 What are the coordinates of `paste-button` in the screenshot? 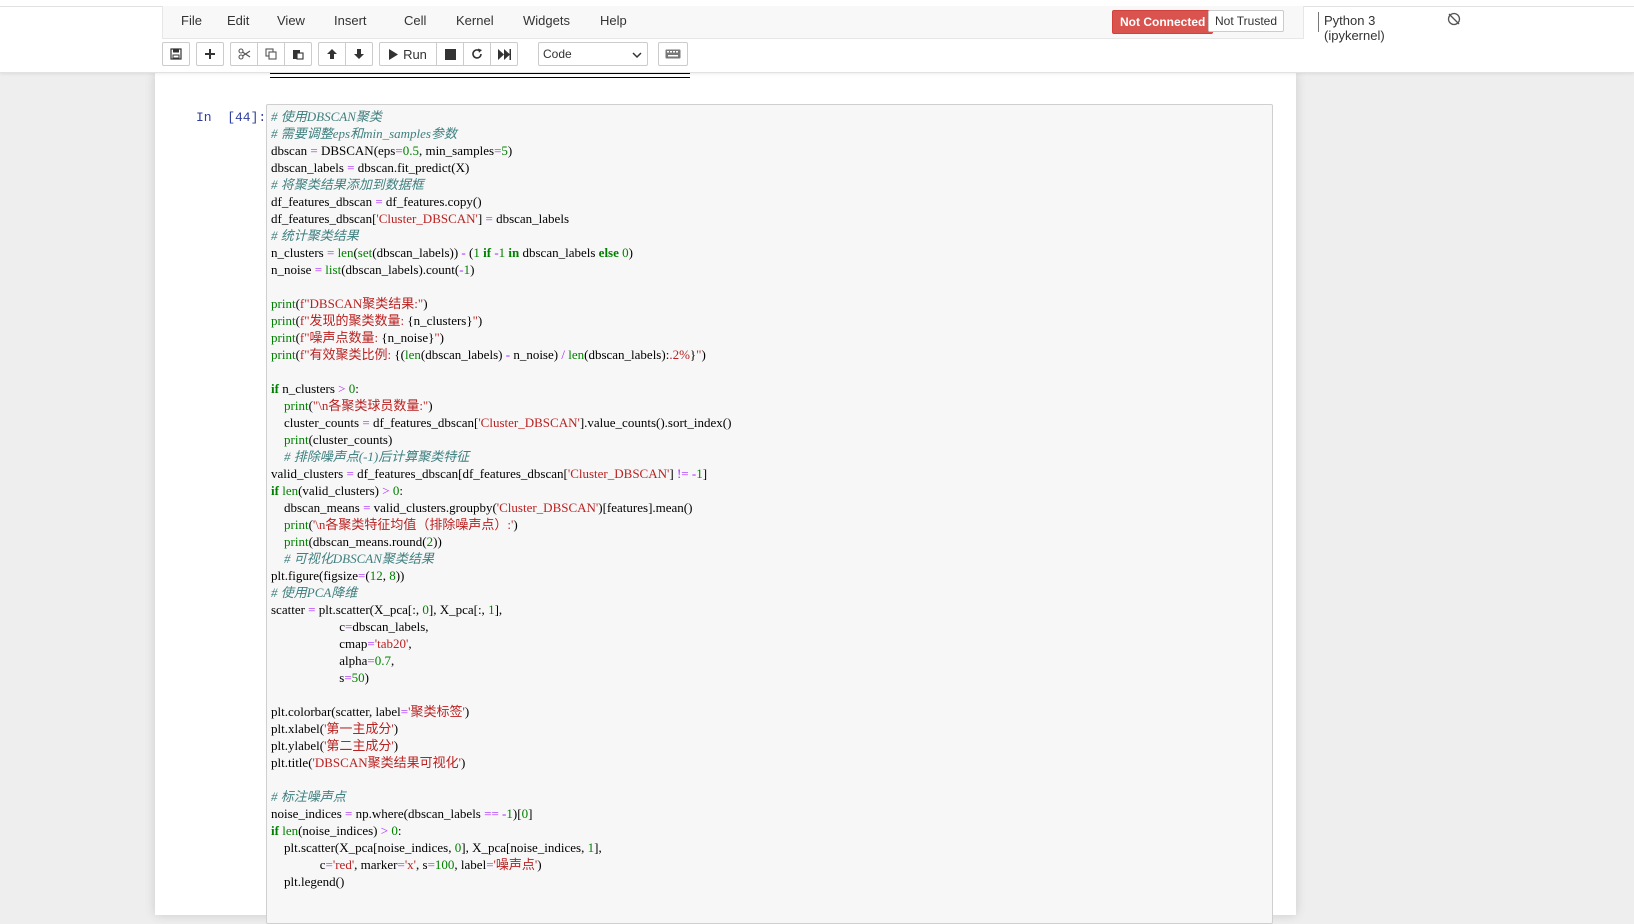 It's located at (298, 54).